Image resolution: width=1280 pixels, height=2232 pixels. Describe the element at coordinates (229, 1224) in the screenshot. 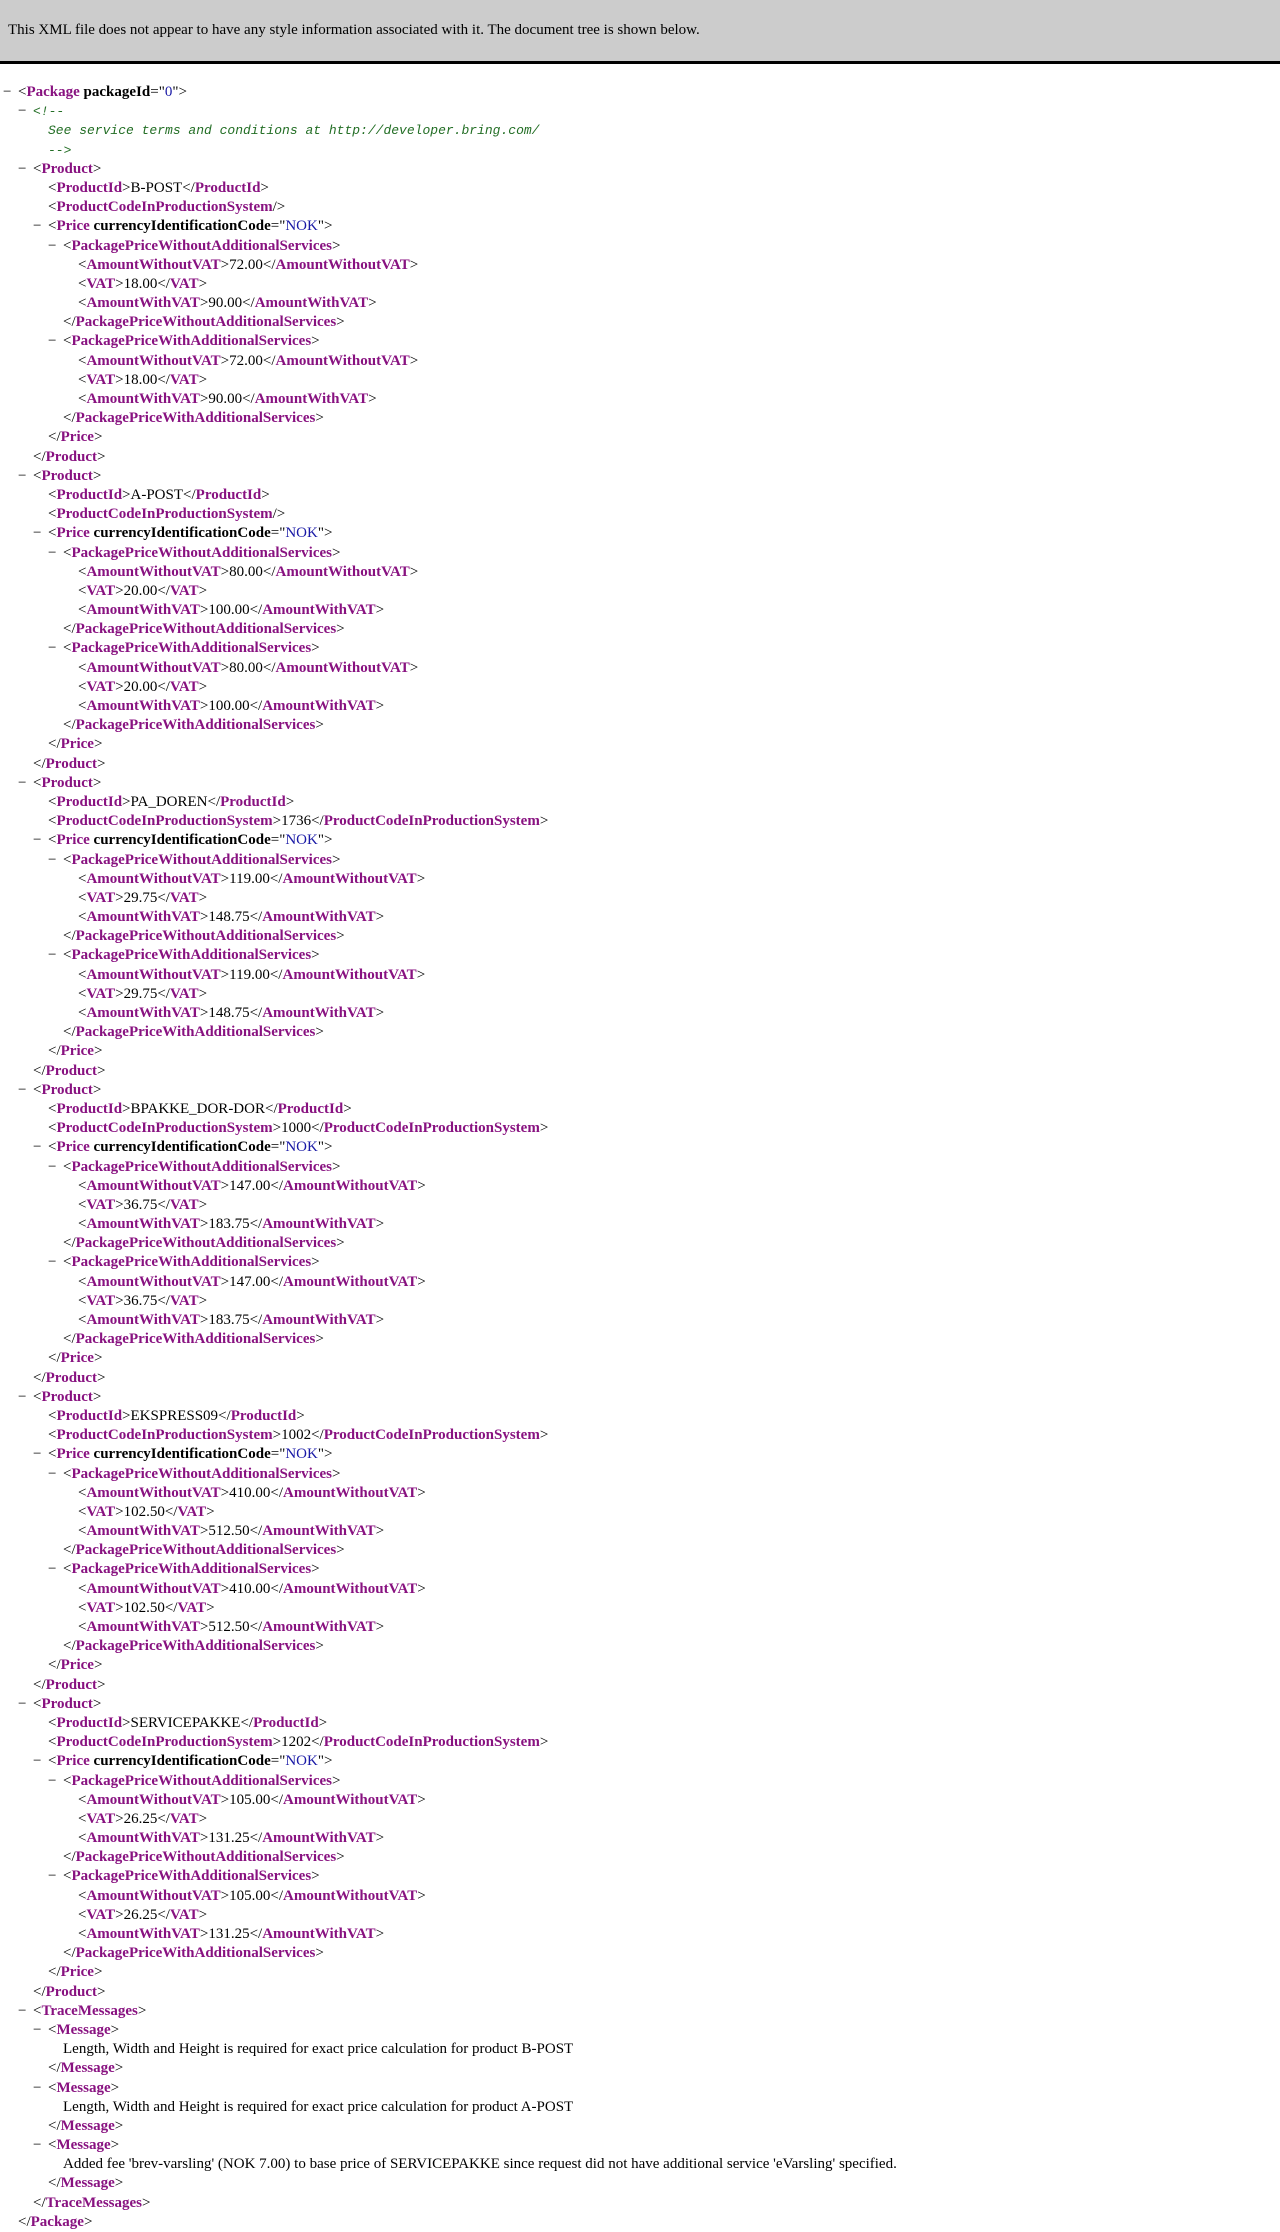

I see `xml-element-value: 183.75` at that location.